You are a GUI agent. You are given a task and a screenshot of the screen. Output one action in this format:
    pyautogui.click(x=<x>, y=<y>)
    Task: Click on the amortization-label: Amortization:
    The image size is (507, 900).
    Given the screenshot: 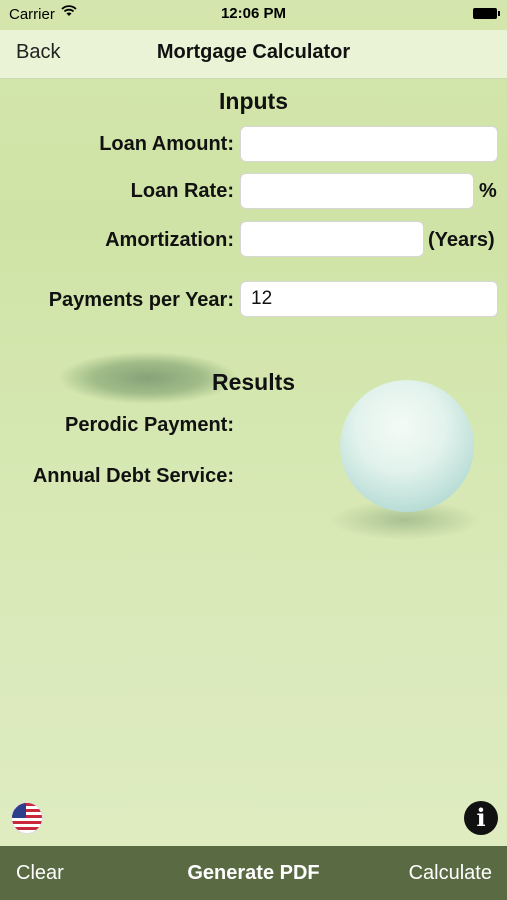 What is the action you would take?
    pyautogui.click(x=169, y=240)
    